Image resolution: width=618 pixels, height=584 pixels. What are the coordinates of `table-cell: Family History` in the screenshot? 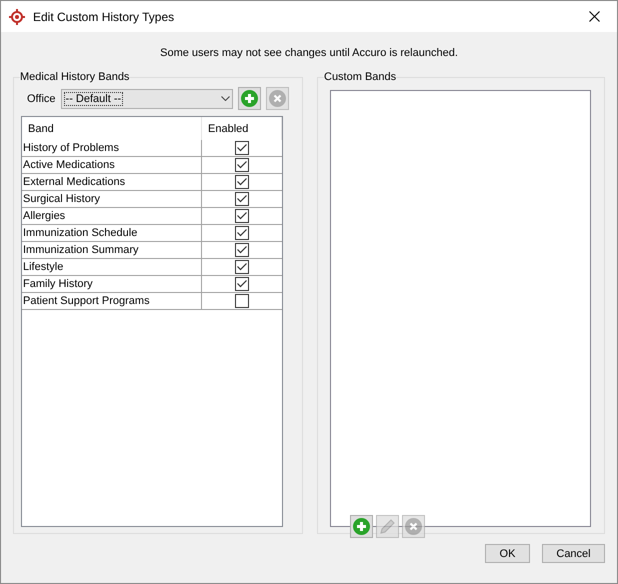 It's located at (112, 284).